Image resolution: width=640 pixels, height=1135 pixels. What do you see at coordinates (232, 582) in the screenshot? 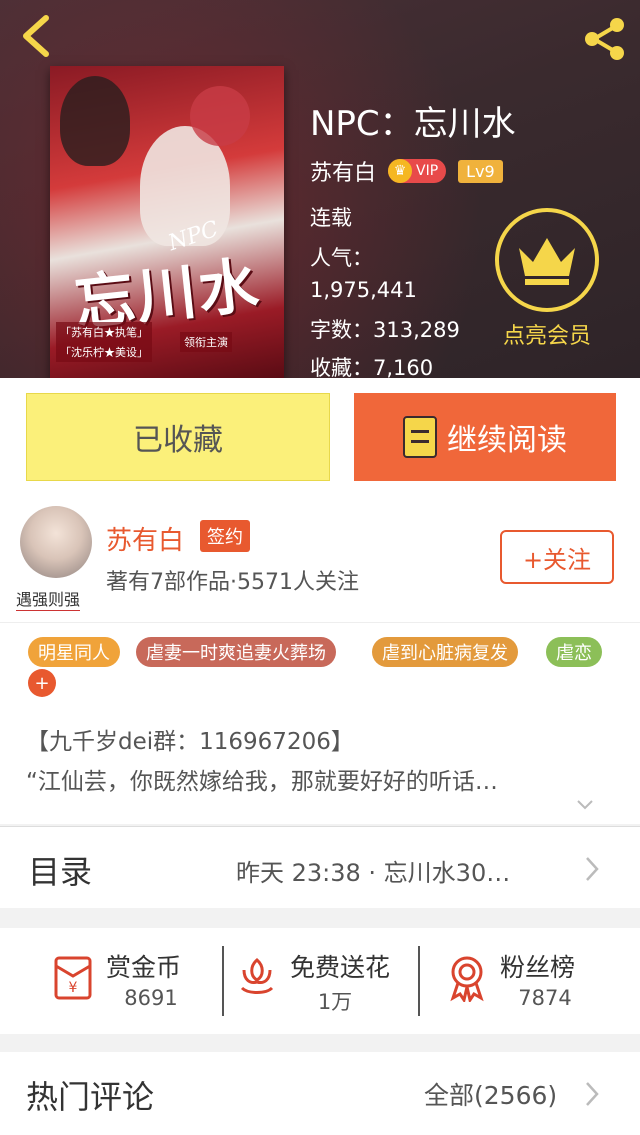
I see `author-stats: 著有7部作品·5571人关注` at bounding box center [232, 582].